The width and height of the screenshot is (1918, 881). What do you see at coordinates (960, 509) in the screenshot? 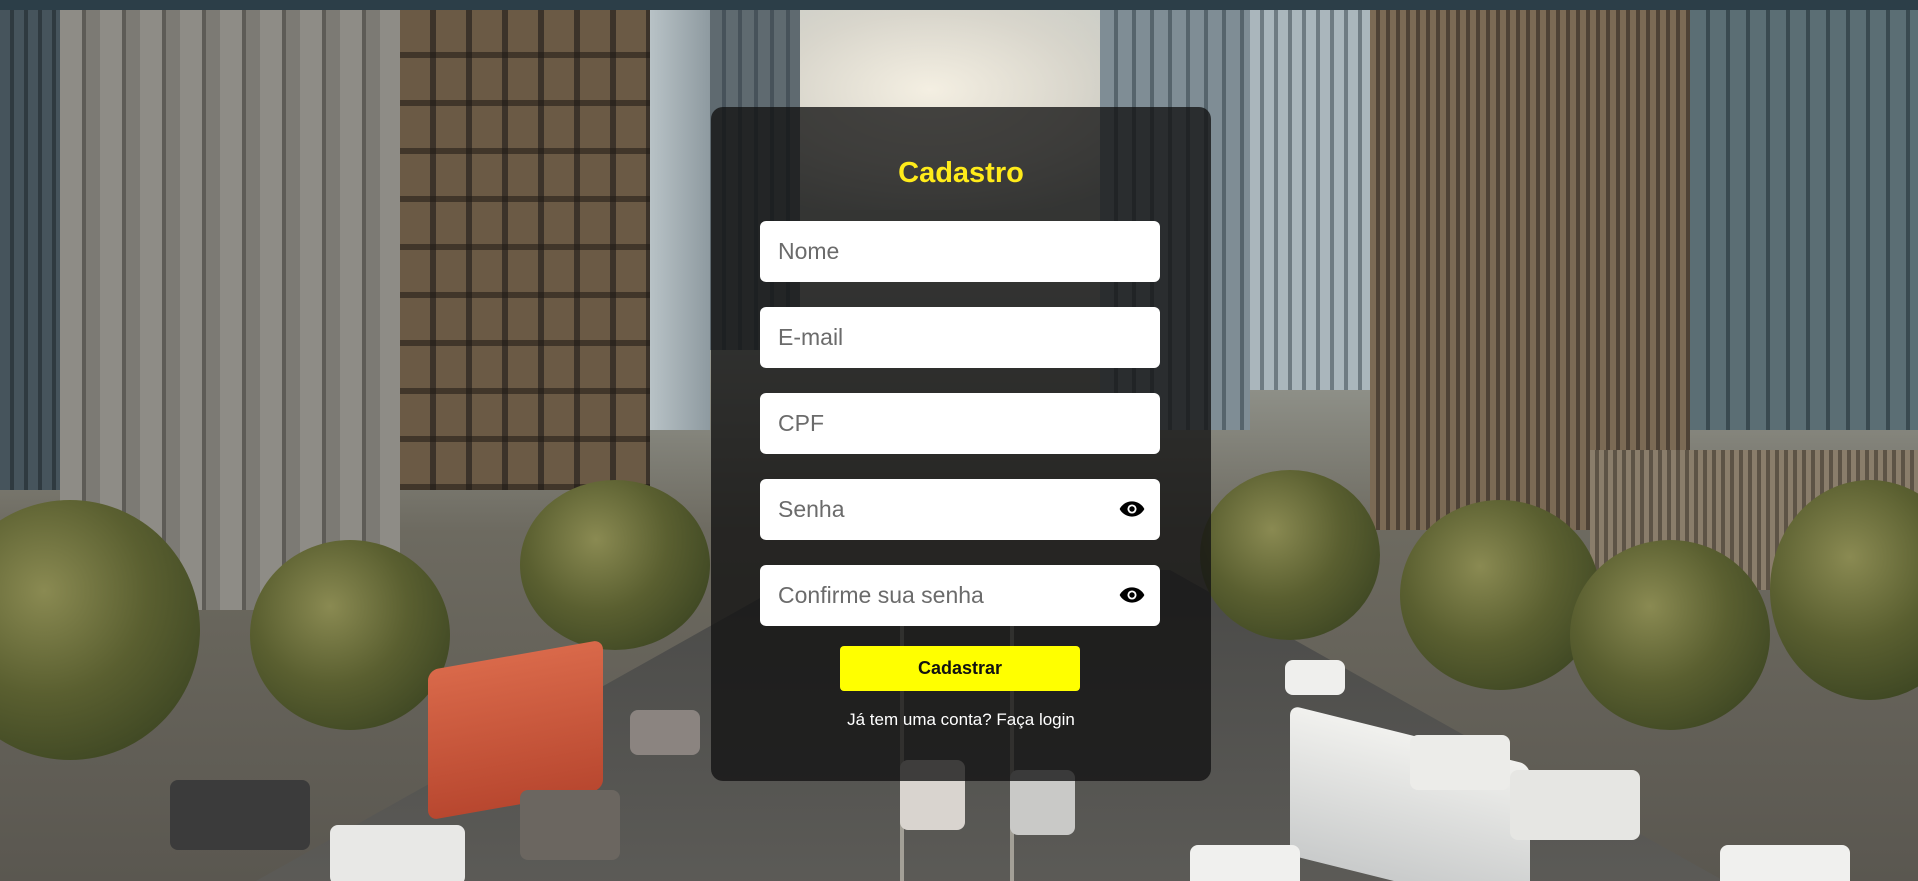
I see `password-input` at bounding box center [960, 509].